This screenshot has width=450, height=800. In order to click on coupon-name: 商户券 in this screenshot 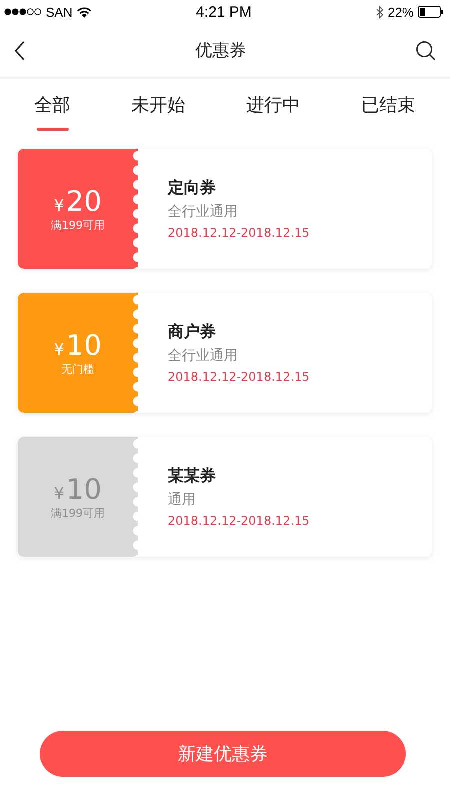, I will do `click(192, 332)`.